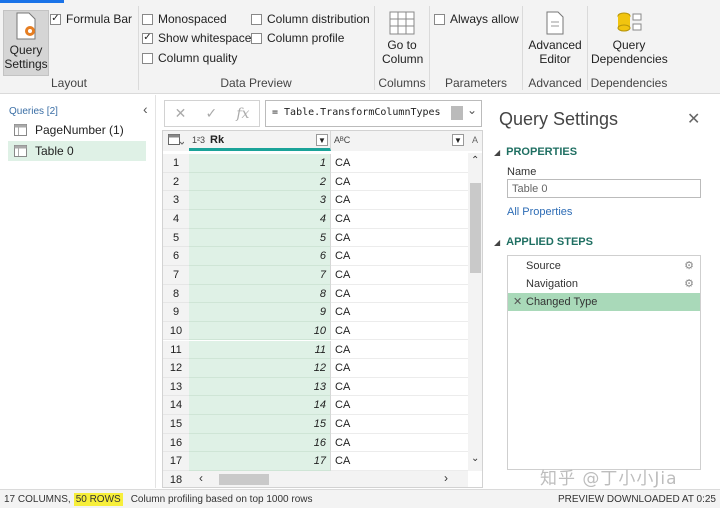  Describe the element at coordinates (260, 238) in the screenshot. I see `cell-rk: 5` at that location.